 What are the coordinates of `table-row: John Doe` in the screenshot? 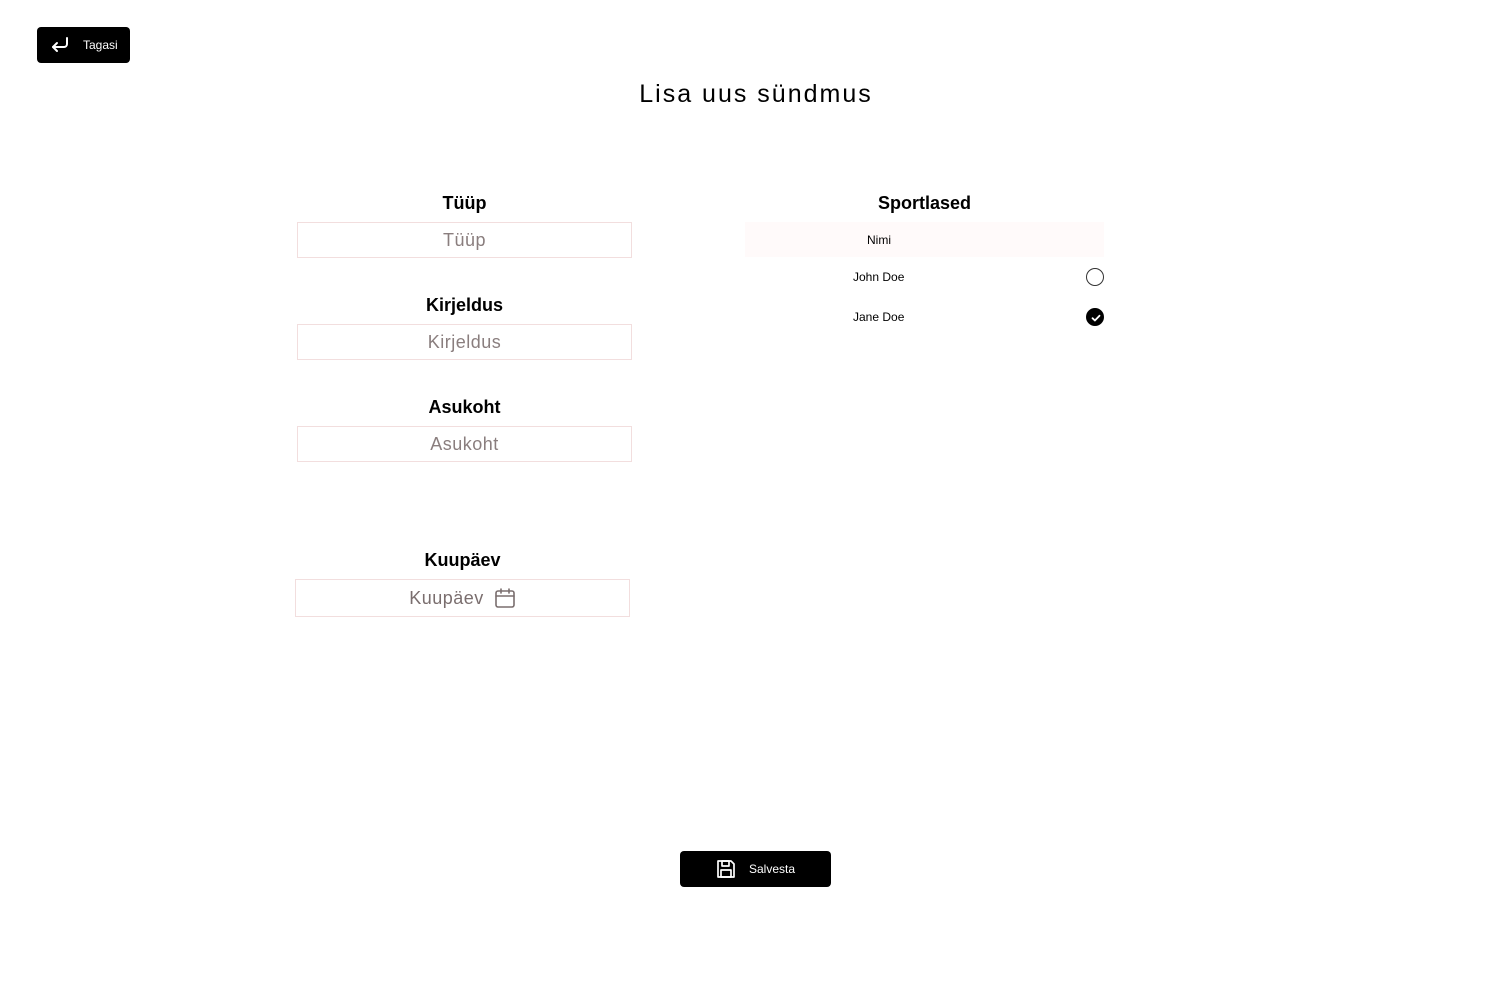 It's located at (924, 277).